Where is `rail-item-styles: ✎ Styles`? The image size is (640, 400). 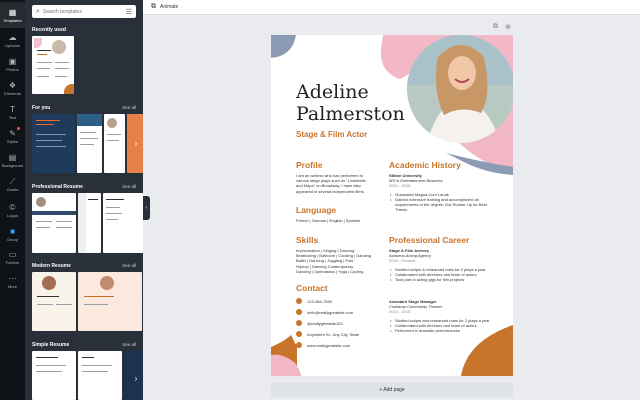
rail-item-styles: ✎ Styles is located at coordinates (12, 136).